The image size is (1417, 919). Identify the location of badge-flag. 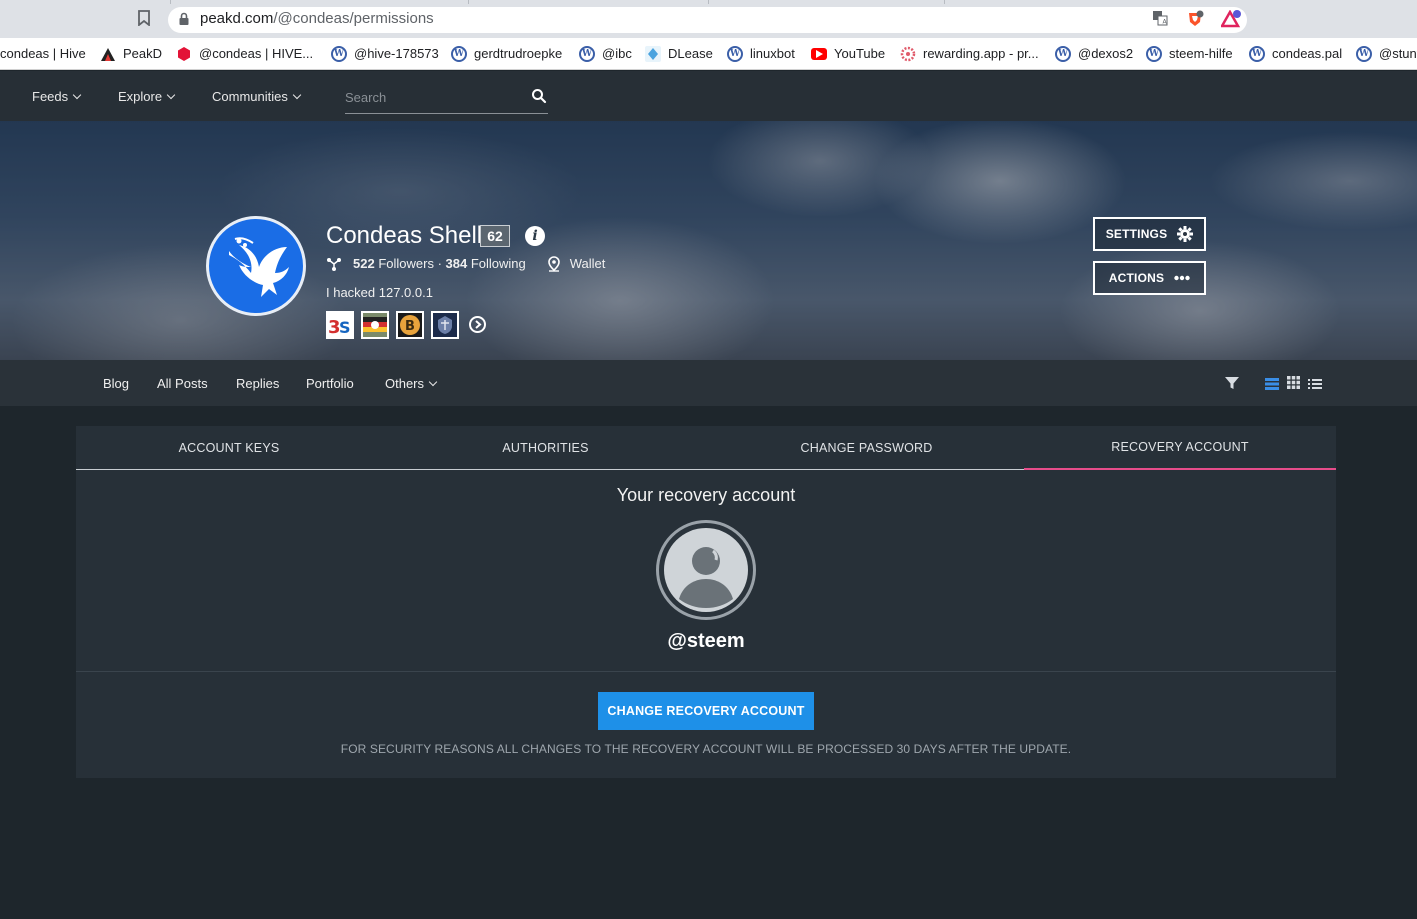
(375, 325).